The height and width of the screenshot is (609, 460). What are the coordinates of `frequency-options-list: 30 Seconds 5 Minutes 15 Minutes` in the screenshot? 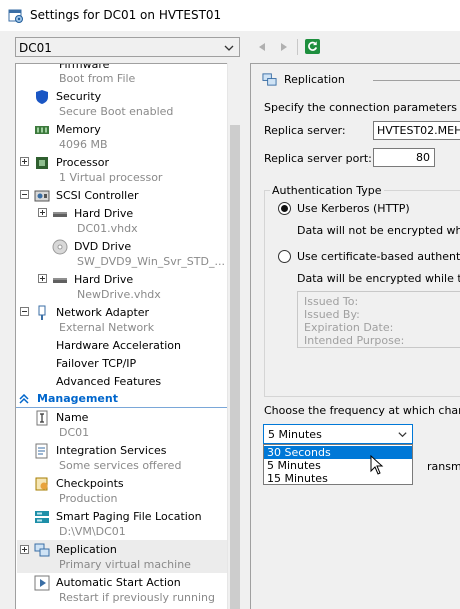 It's located at (338, 464).